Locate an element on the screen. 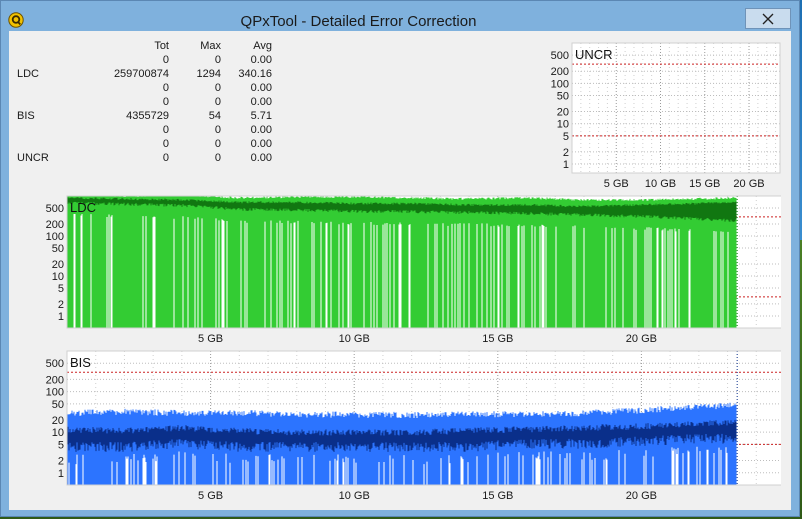 This screenshot has height=519, width=802. stats-row: BIS 4355729 54 5.71 is located at coordinates (145, 116).